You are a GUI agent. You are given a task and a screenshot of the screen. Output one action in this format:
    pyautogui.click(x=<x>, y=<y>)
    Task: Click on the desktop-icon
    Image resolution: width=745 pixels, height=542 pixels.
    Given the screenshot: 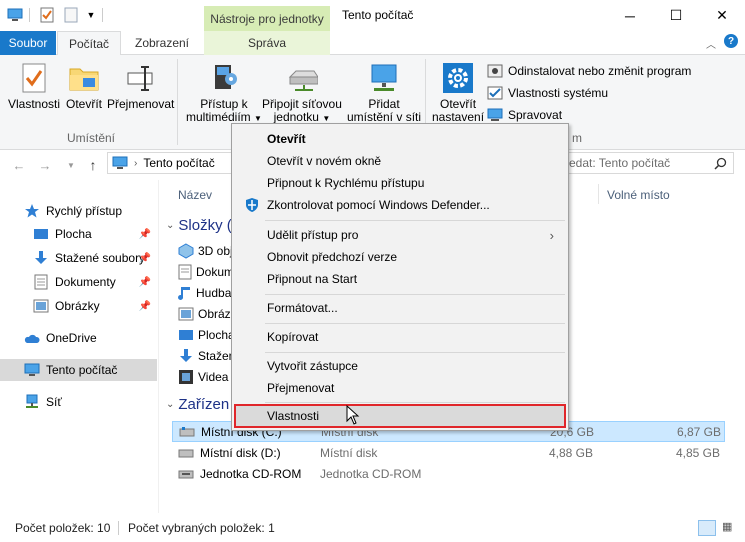 What is the action you would take?
    pyautogui.click(x=186, y=335)
    